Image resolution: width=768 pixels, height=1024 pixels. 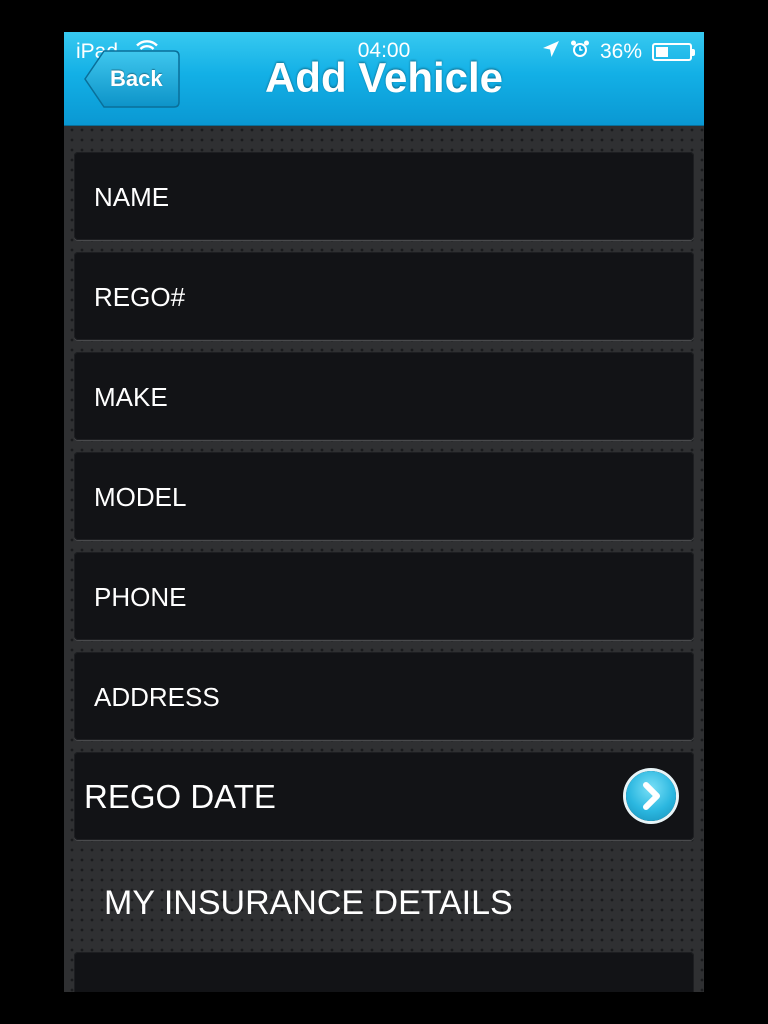 What do you see at coordinates (384, 496) in the screenshot?
I see `model-field: MODEL` at bounding box center [384, 496].